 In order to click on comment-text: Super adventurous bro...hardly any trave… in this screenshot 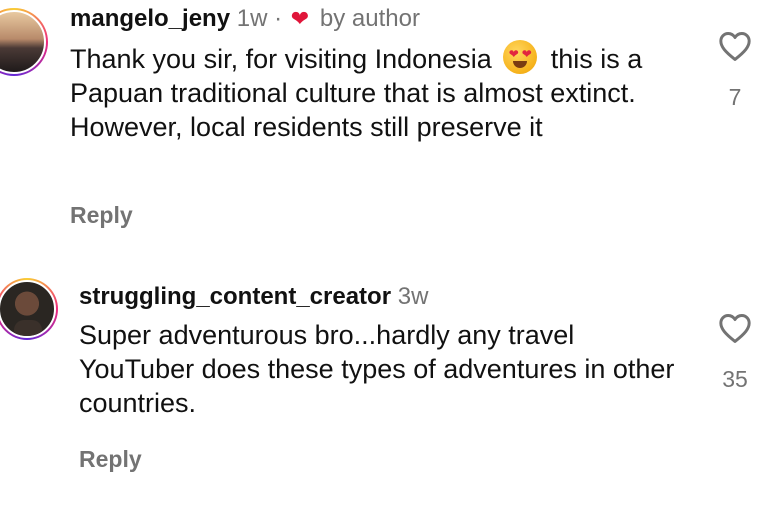, I will do `click(377, 369)`.